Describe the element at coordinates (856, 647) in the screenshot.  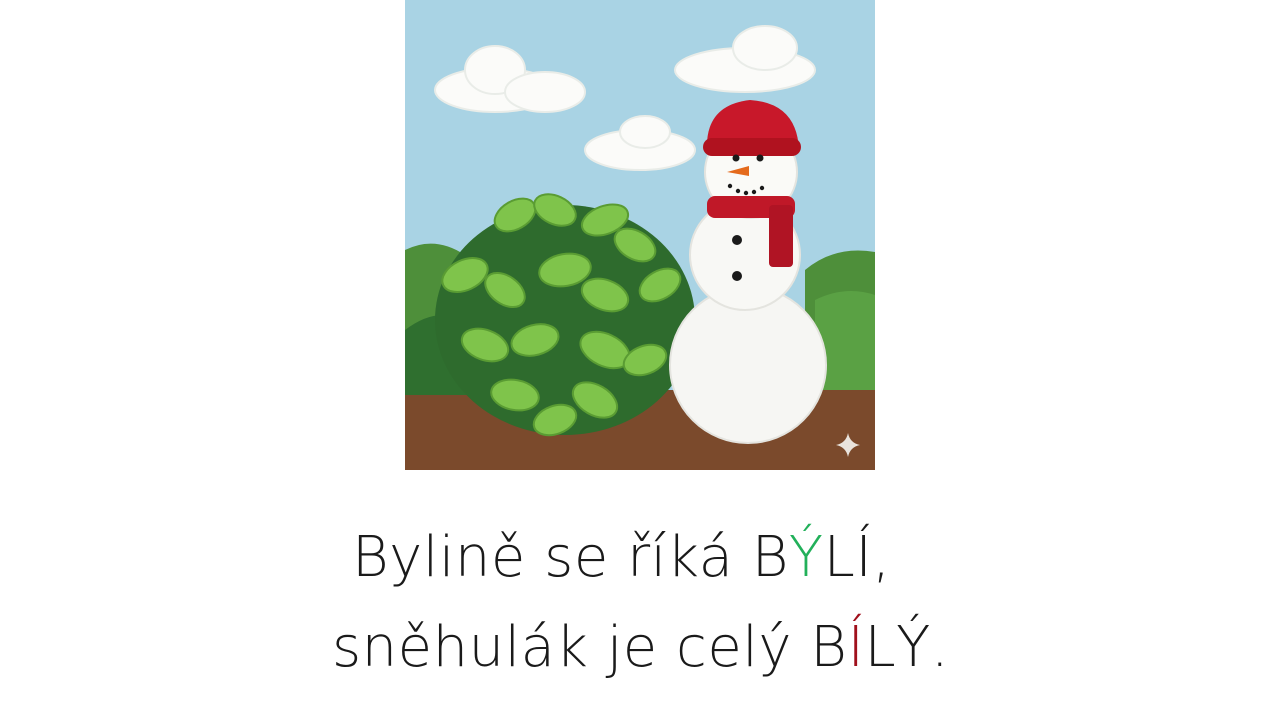
I see `caption-line-2-highlight: Í` at that location.